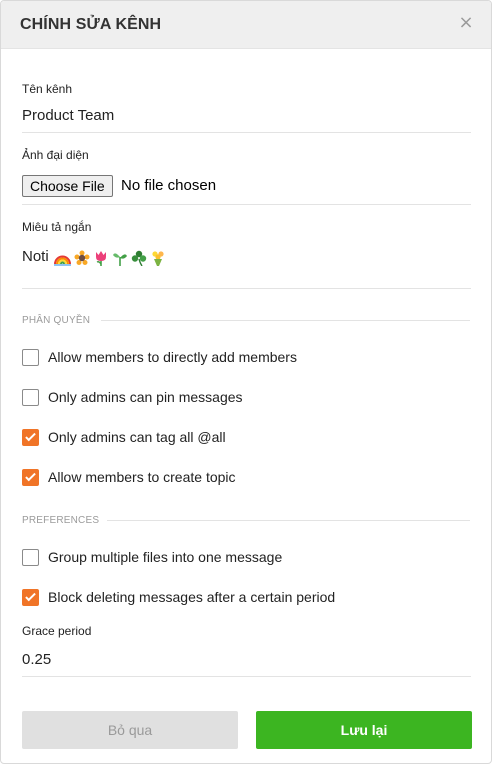  I want to click on description-input: Noti, so click(35, 256).